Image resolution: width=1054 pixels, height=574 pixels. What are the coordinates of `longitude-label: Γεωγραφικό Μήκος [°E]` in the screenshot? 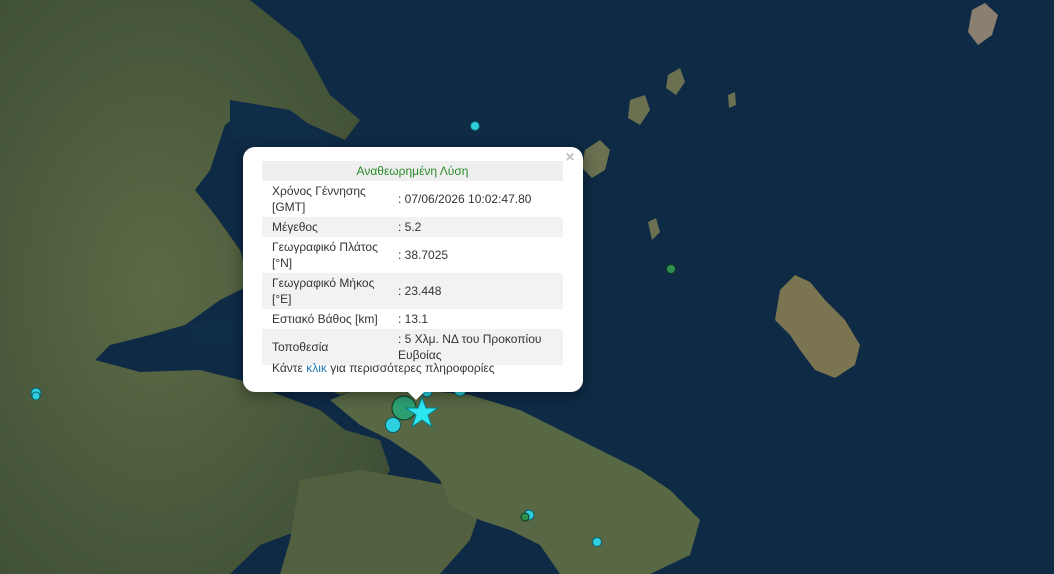 It's located at (329, 291).